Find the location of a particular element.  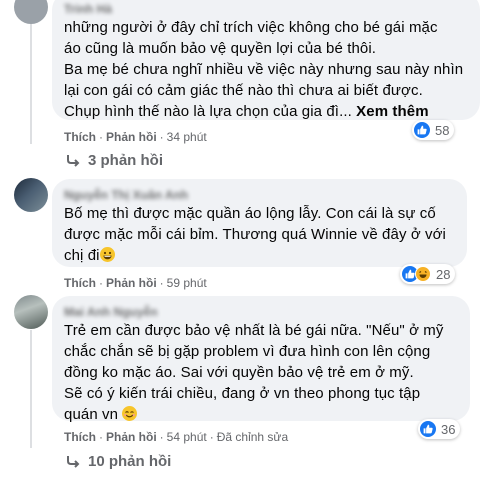

reaction-count: 28 is located at coordinates (443, 274).